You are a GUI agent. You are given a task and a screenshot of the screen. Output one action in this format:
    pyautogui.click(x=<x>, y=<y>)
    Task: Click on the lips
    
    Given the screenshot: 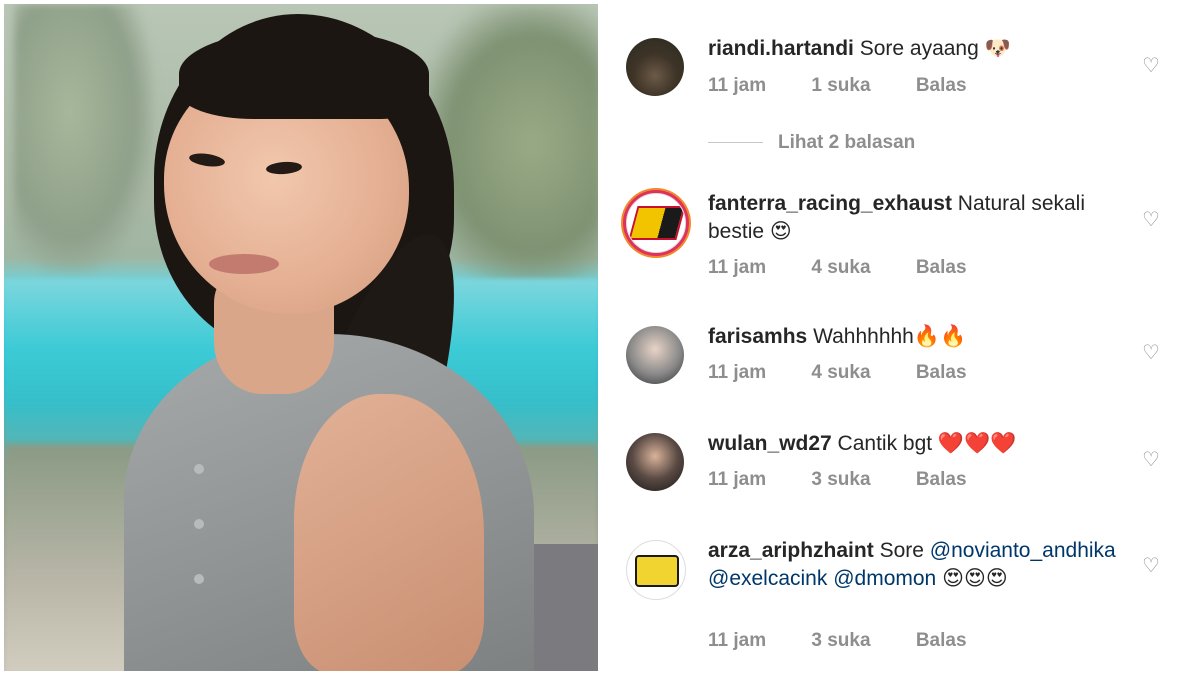 What is the action you would take?
    pyautogui.click(x=244, y=264)
    